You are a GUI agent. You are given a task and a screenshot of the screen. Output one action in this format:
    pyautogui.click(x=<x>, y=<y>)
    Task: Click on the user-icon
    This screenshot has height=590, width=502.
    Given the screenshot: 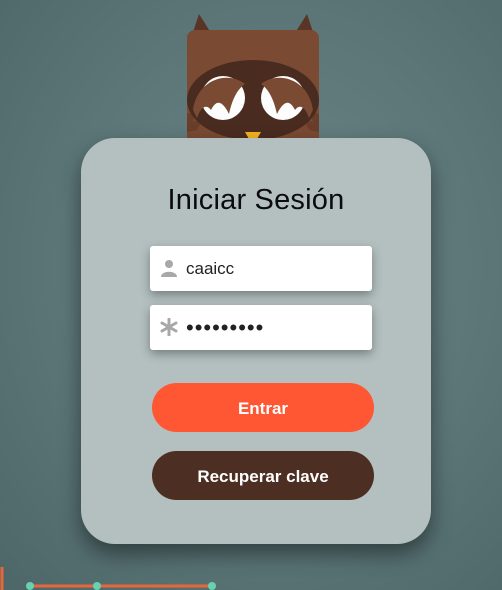 What is the action you would take?
    pyautogui.click(x=169, y=268)
    